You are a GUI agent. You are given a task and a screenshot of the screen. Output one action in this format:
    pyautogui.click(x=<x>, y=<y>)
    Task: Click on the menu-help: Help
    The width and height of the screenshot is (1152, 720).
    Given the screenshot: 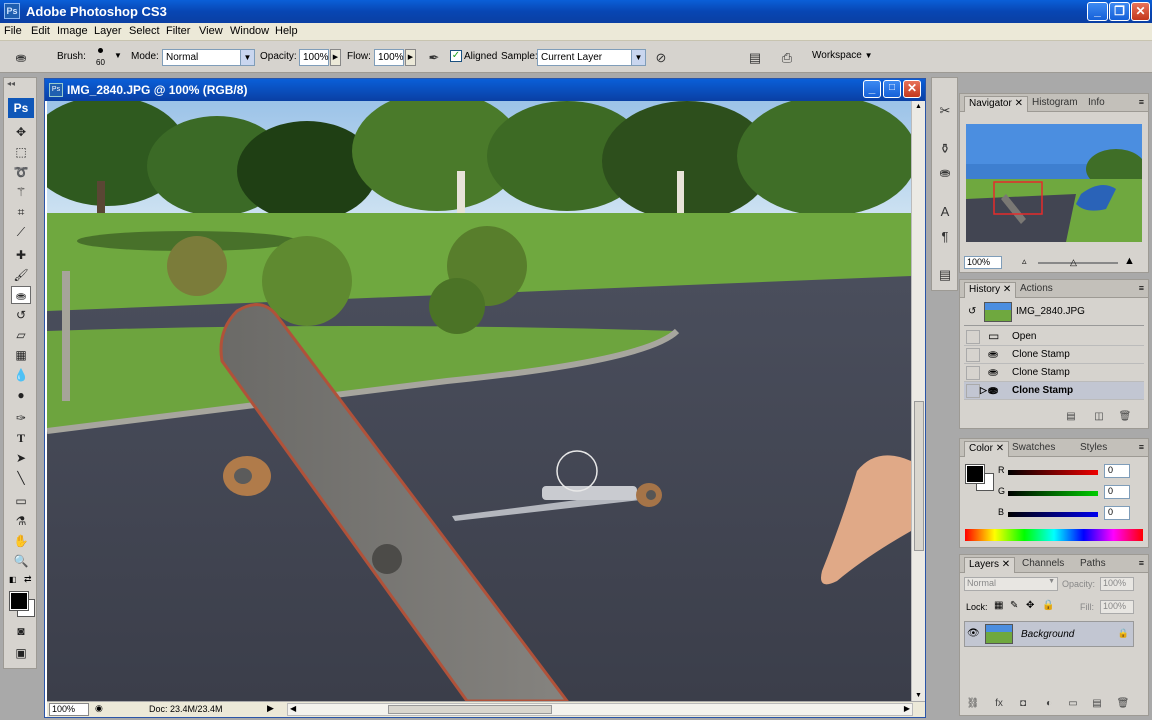 What is the action you would take?
    pyautogui.click(x=286, y=31)
    